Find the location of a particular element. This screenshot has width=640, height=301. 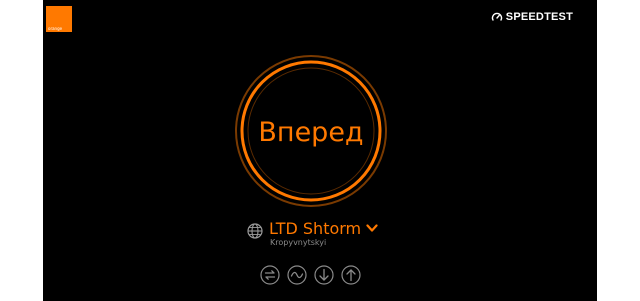

go-button-label: Вперед is located at coordinates (311, 132).